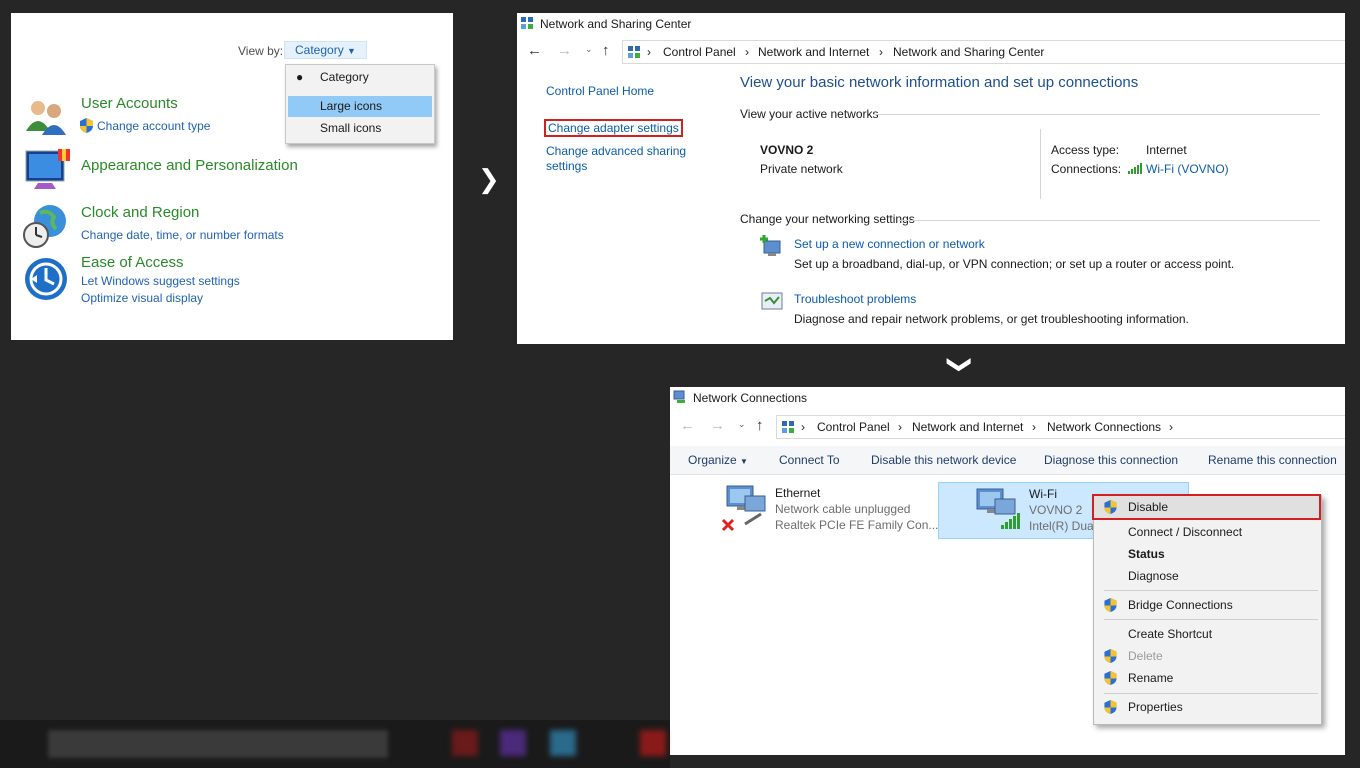  Describe the element at coordinates (218, 744) in the screenshot. I see `taskbar-search-box` at that location.